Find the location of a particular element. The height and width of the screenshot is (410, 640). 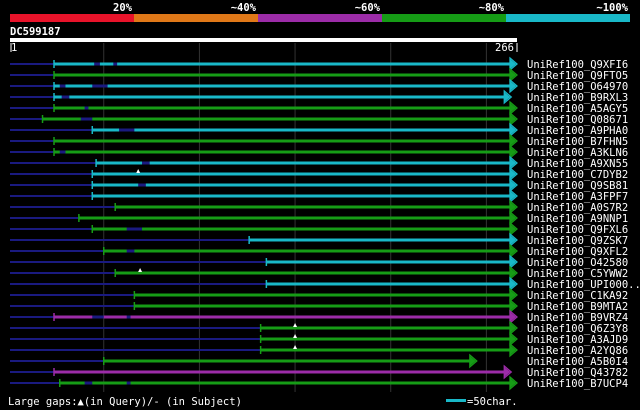

hit-label: UniRef100_B7UCP4 is located at coordinates (577, 384).